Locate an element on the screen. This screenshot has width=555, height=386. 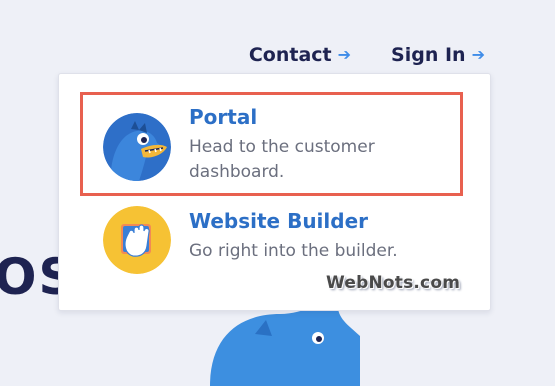
gator-mascot-icon is located at coordinates (137, 147).